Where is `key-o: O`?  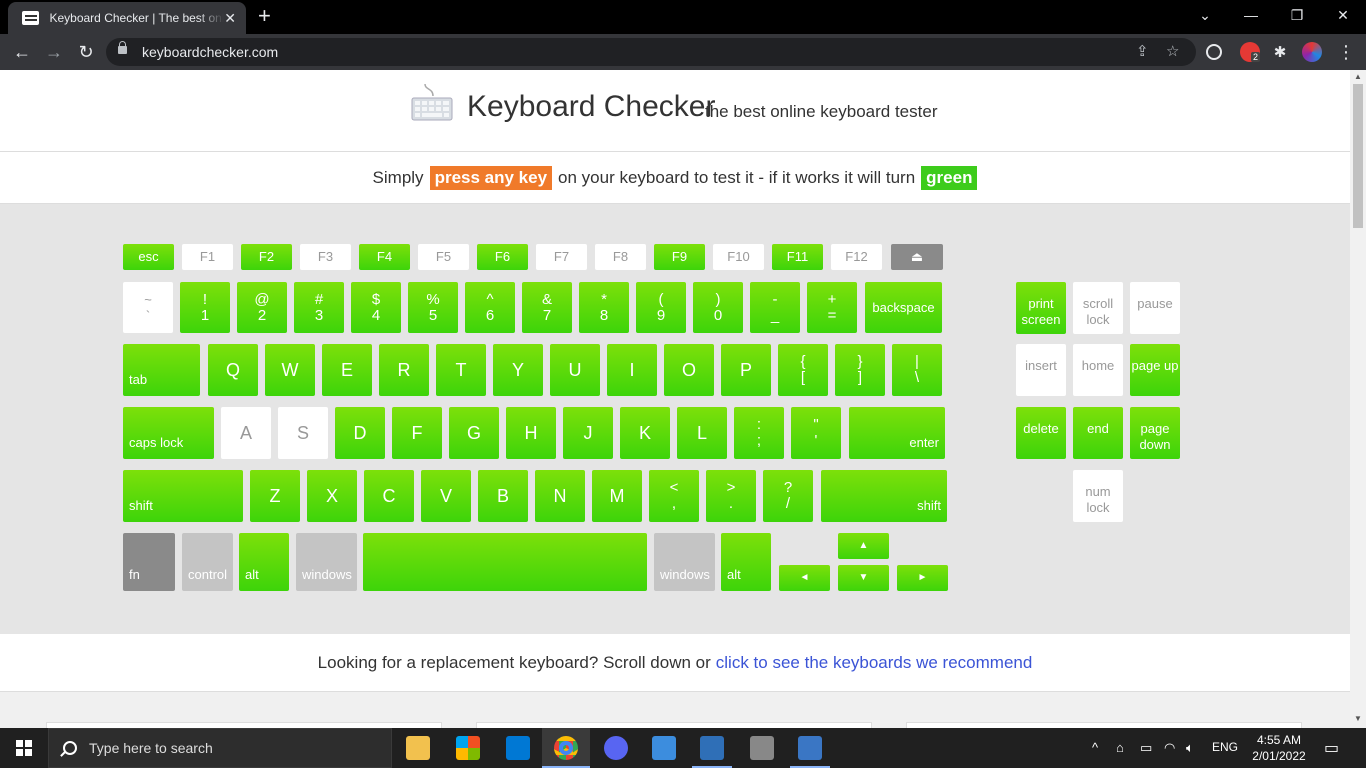
key-o: O is located at coordinates (689, 370).